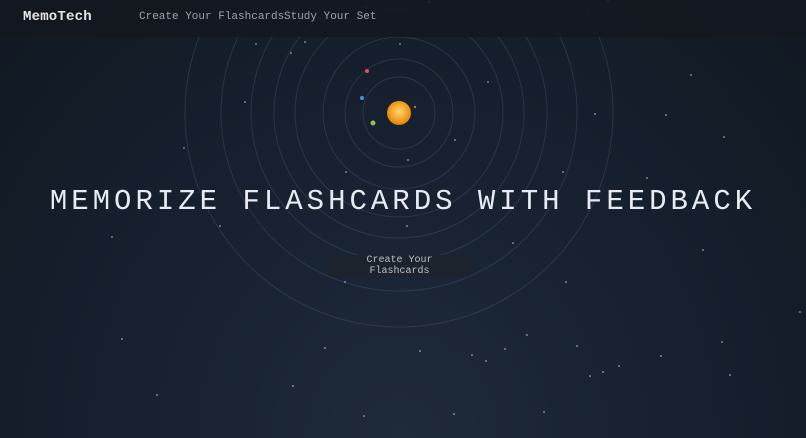  What do you see at coordinates (367, 71) in the screenshot?
I see `planet-red-icon` at bounding box center [367, 71].